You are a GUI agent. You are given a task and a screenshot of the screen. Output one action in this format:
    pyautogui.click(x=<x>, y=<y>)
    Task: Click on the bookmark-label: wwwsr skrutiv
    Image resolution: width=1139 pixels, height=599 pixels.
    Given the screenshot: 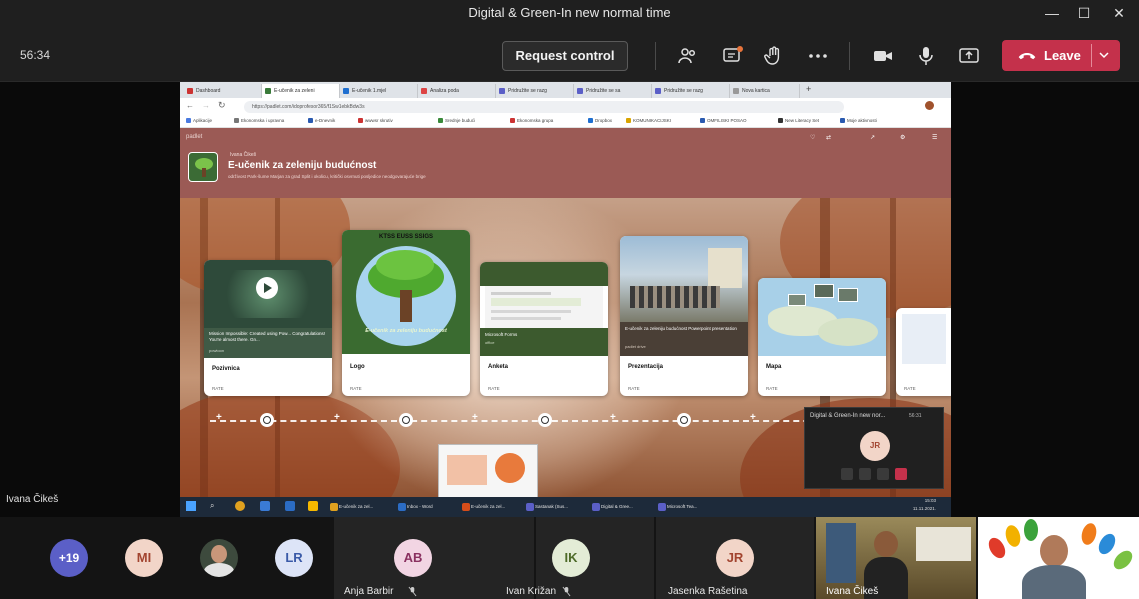 What is the action you would take?
    pyautogui.click(x=379, y=120)
    